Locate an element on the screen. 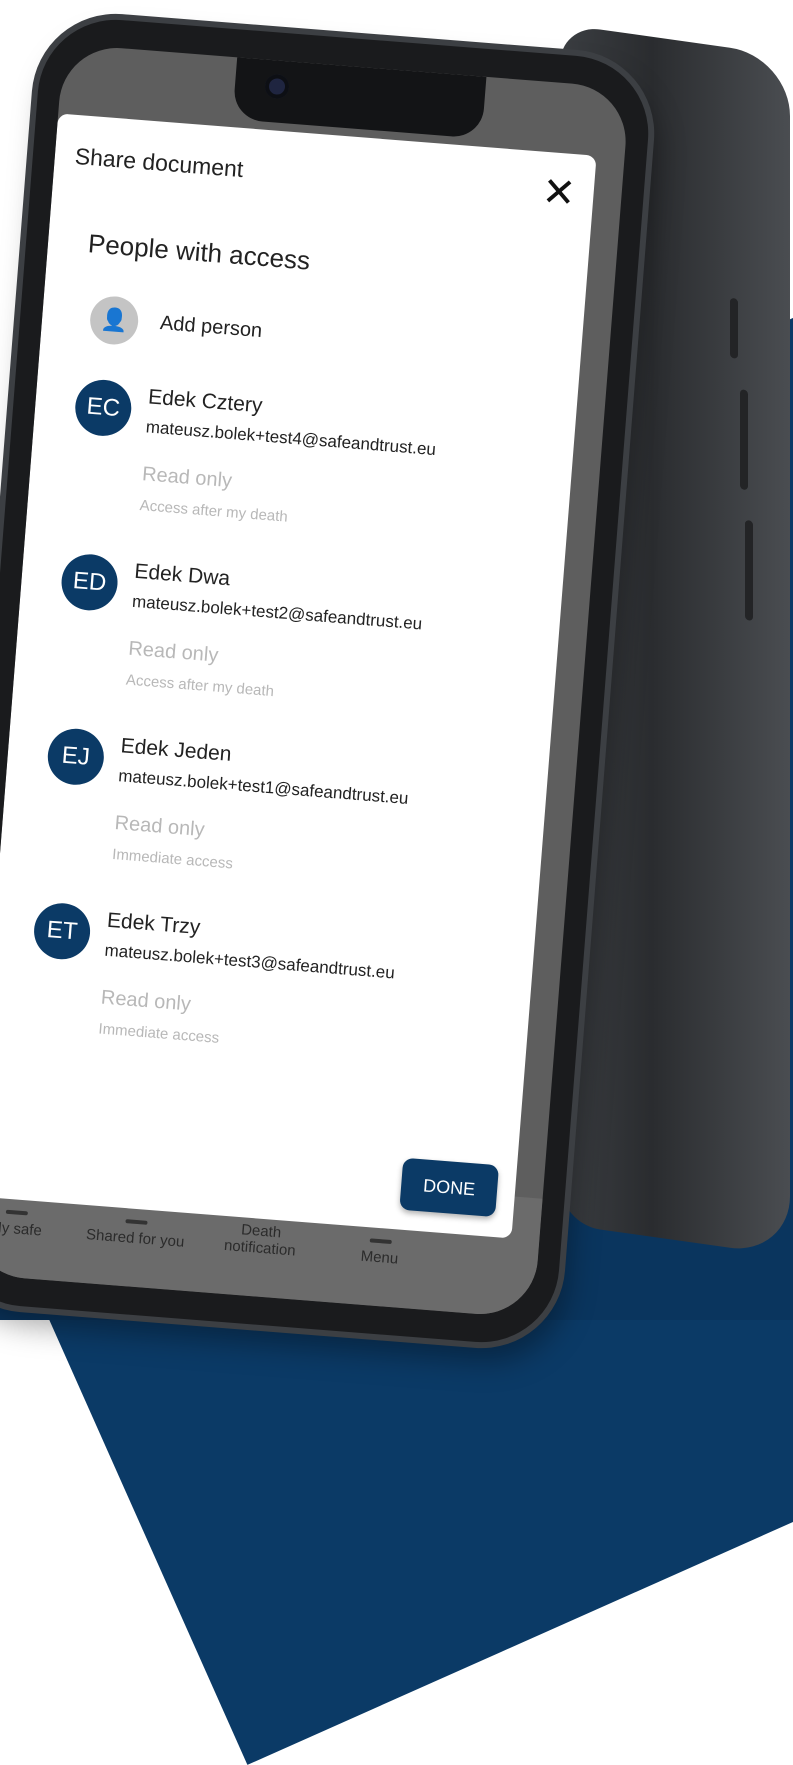  safe-icon is located at coordinates (17, 1212).